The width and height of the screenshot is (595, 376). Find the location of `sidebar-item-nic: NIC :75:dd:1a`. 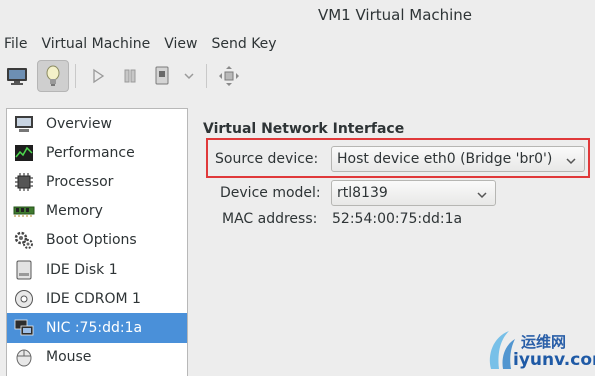

sidebar-item-nic: NIC :75:dd:1a is located at coordinates (97, 328).